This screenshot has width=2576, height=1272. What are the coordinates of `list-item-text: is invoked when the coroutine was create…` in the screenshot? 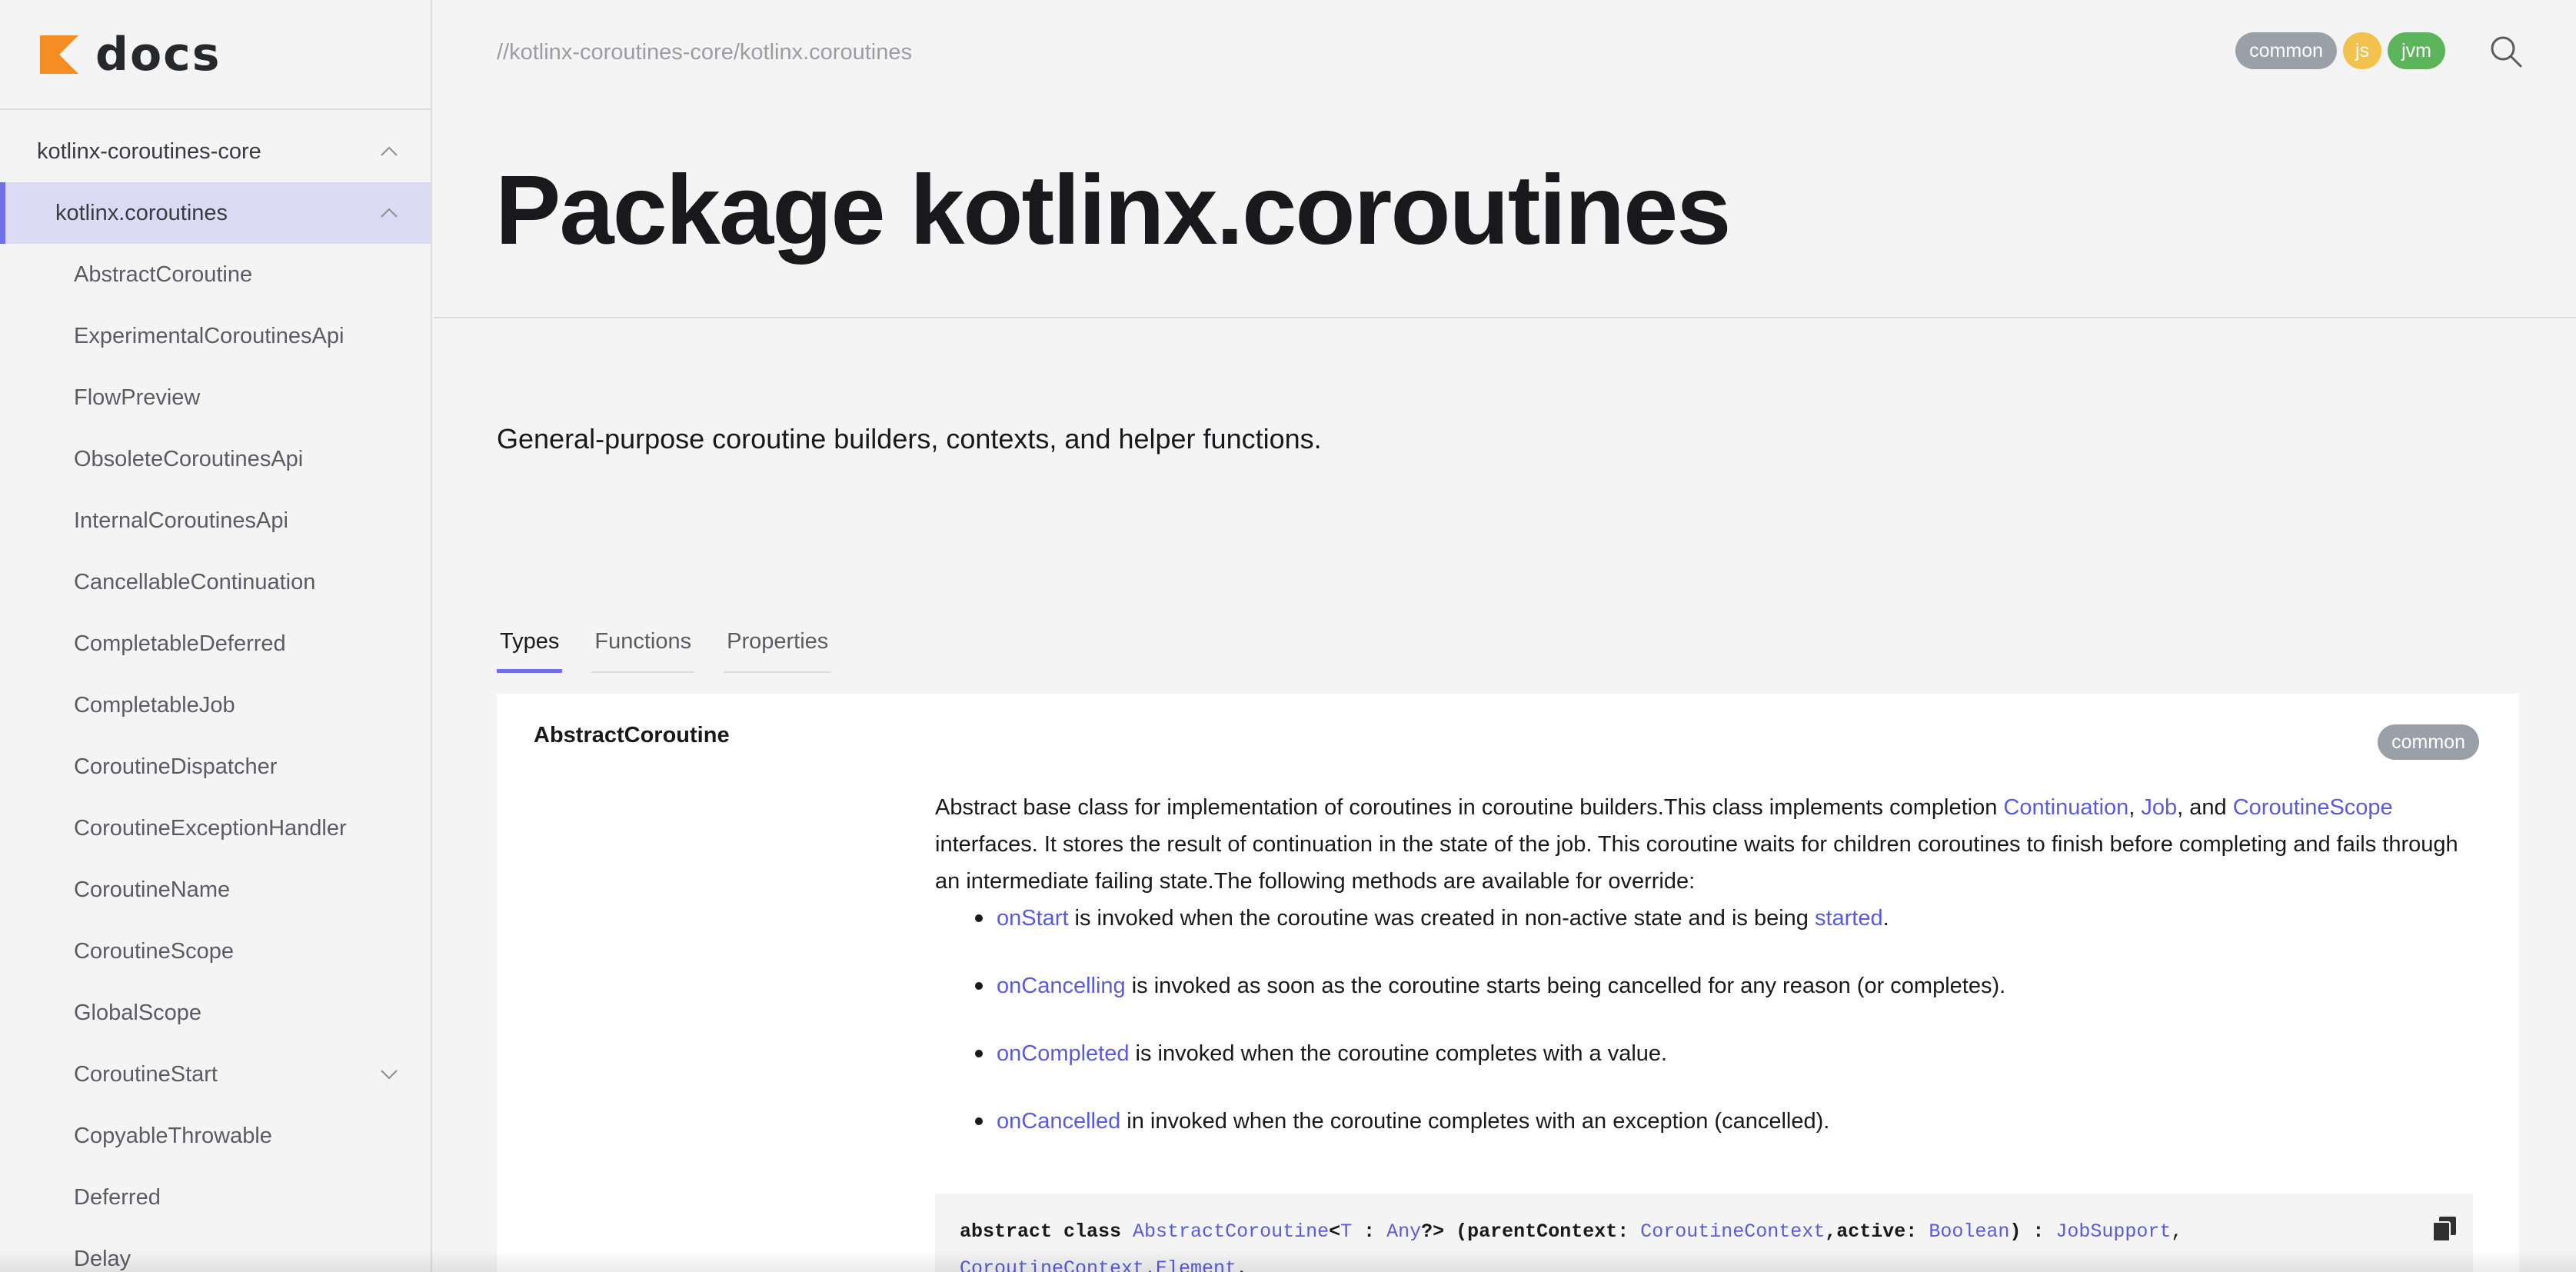 It's located at (1442, 918).